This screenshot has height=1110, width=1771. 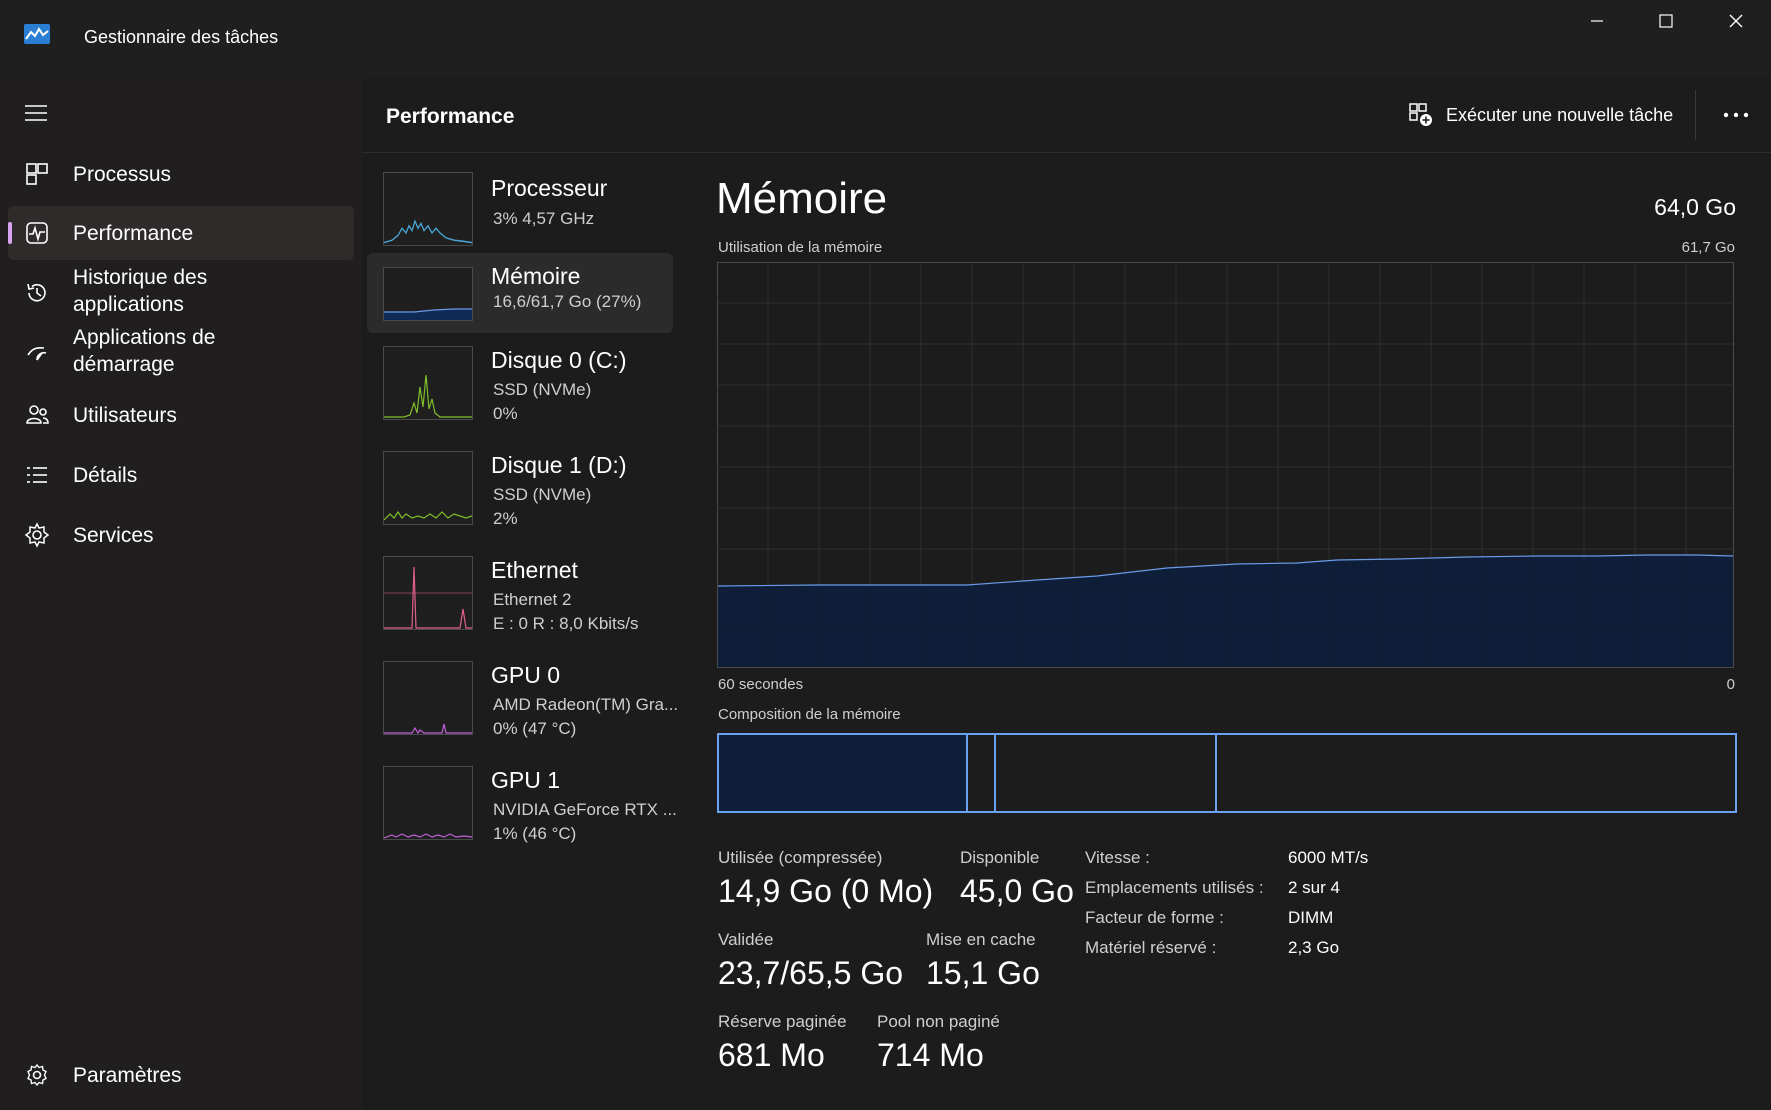 I want to click on ethernet-thumbnail-graph, so click(x=428, y=593).